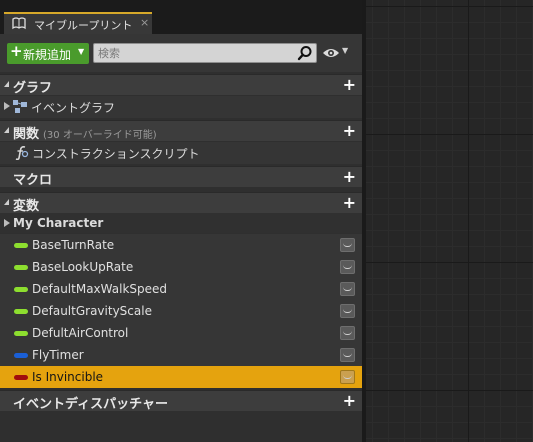 Image resolution: width=533 pixels, height=442 pixels. What do you see at coordinates (33, 180) in the screenshot?
I see `macros-title: マクロ` at bounding box center [33, 180].